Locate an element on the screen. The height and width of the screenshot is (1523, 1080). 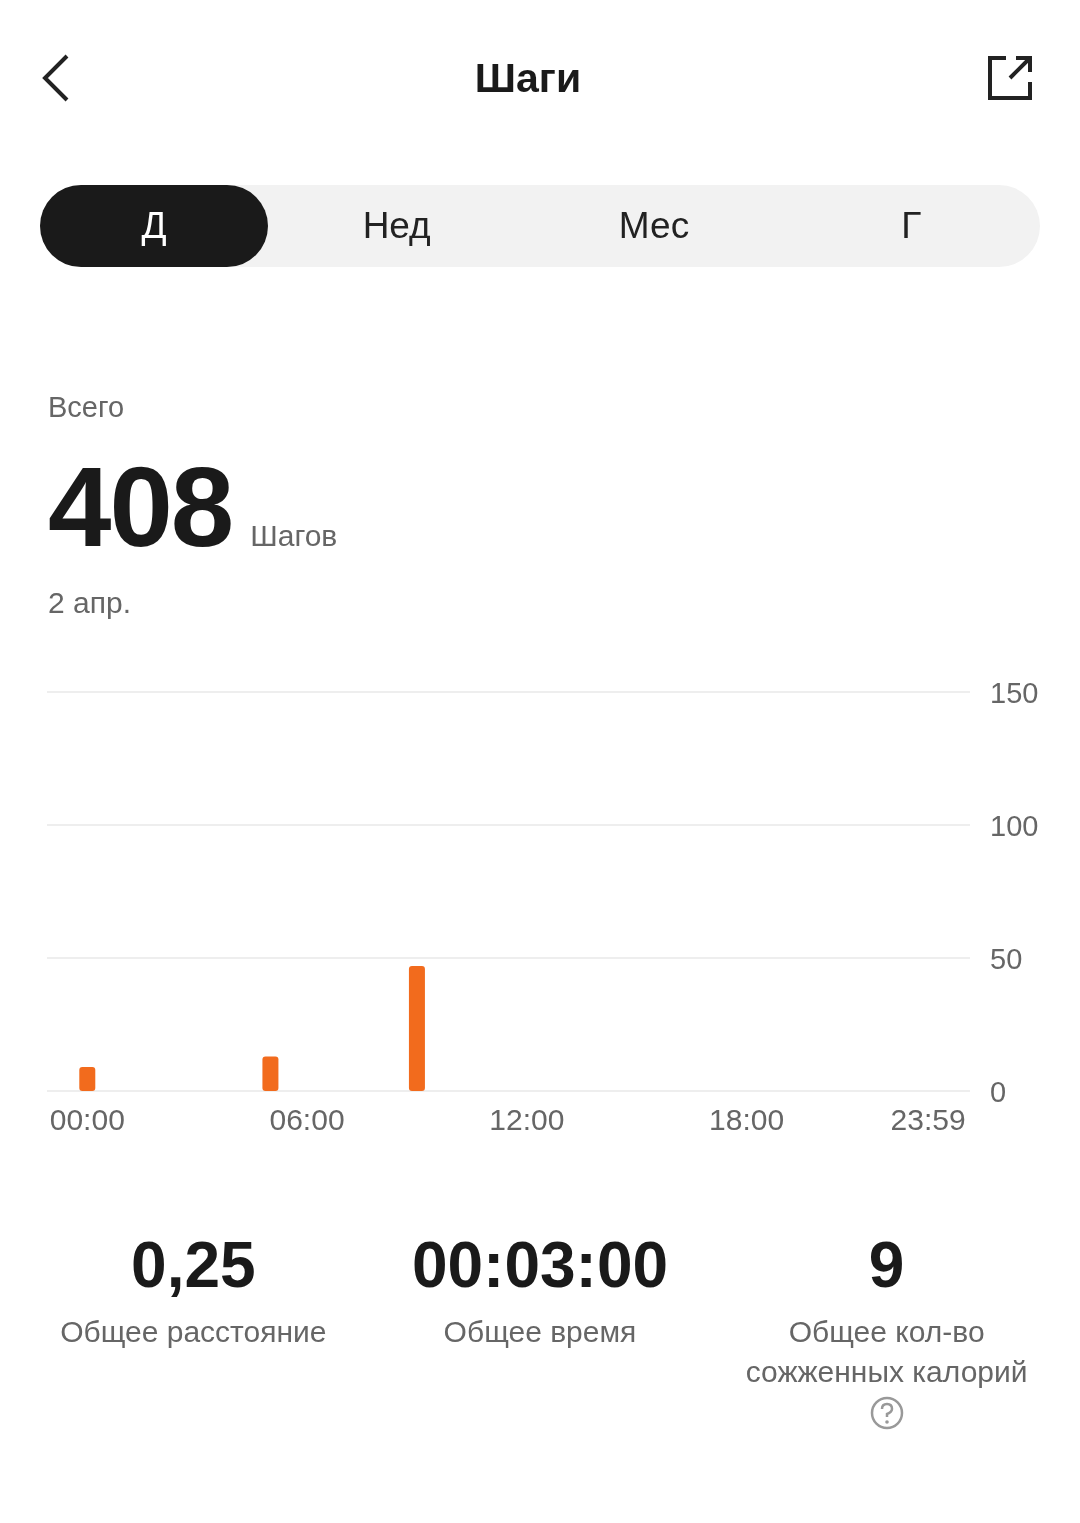
y-tick-label: 150 is located at coordinates (1014, 693).